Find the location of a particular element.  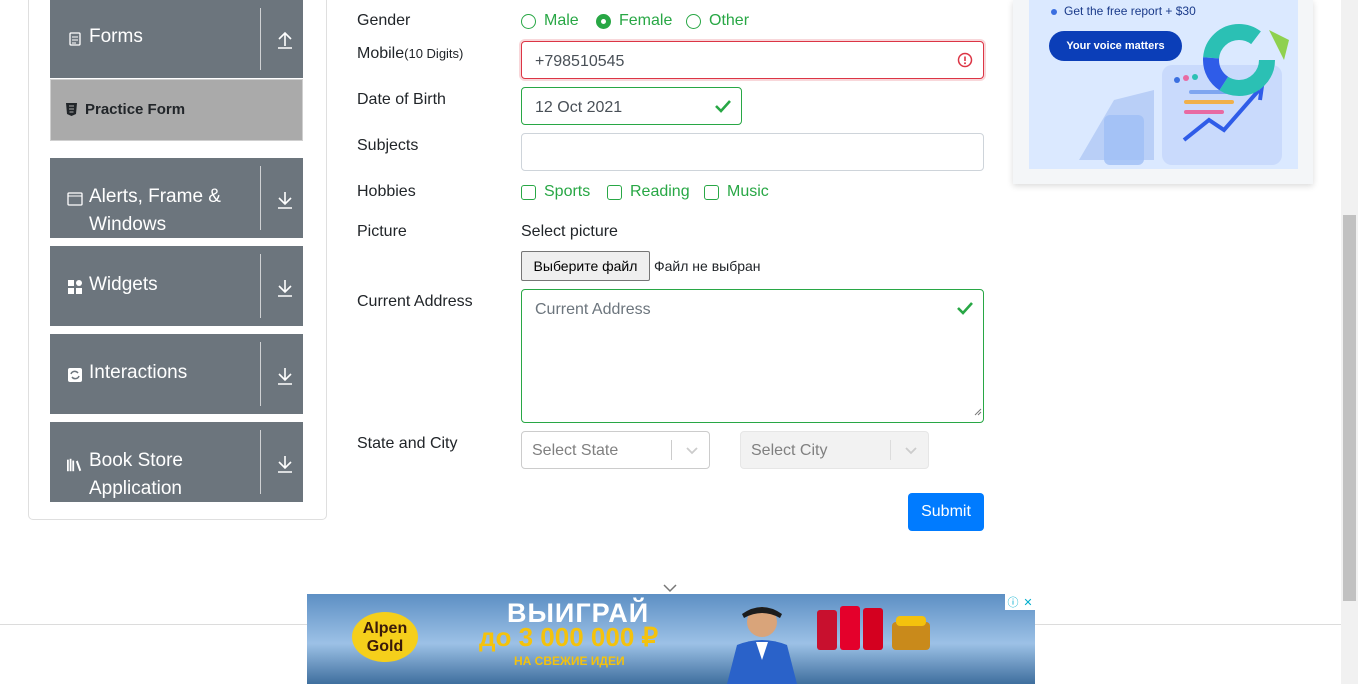

hobby-checkbox-sports: Sports is located at coordinates (555, 192).